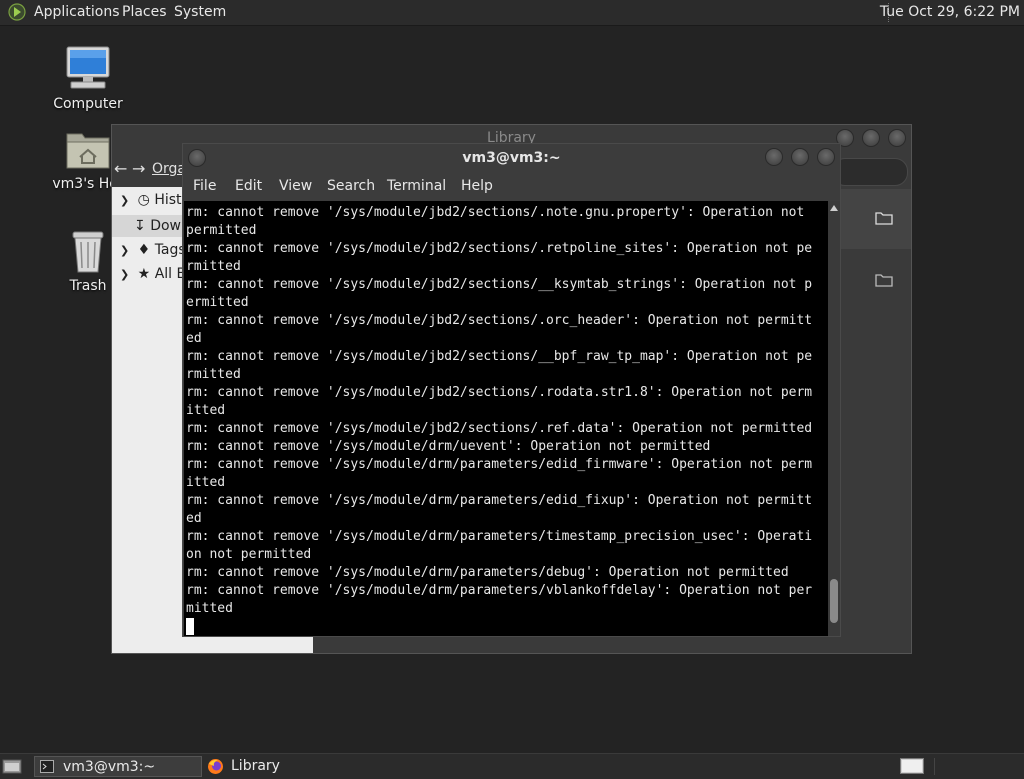 The height and width of the screenshot is (779, 1024). I want to click on firefox-icon, so click(215, 766).